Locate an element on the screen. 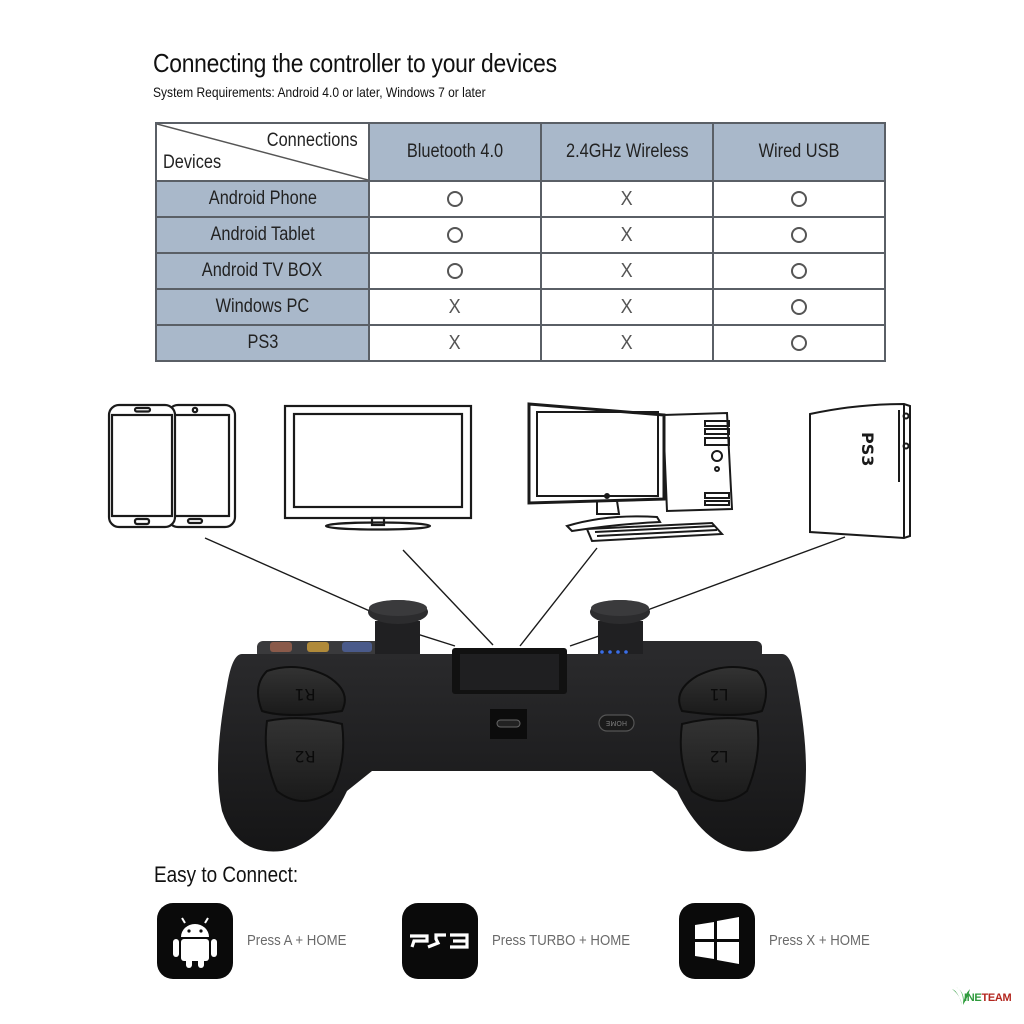 Image resolution: width=1024 pixels, height=1024 pixels. right-thumbstick is located at coordinates (398, 630).